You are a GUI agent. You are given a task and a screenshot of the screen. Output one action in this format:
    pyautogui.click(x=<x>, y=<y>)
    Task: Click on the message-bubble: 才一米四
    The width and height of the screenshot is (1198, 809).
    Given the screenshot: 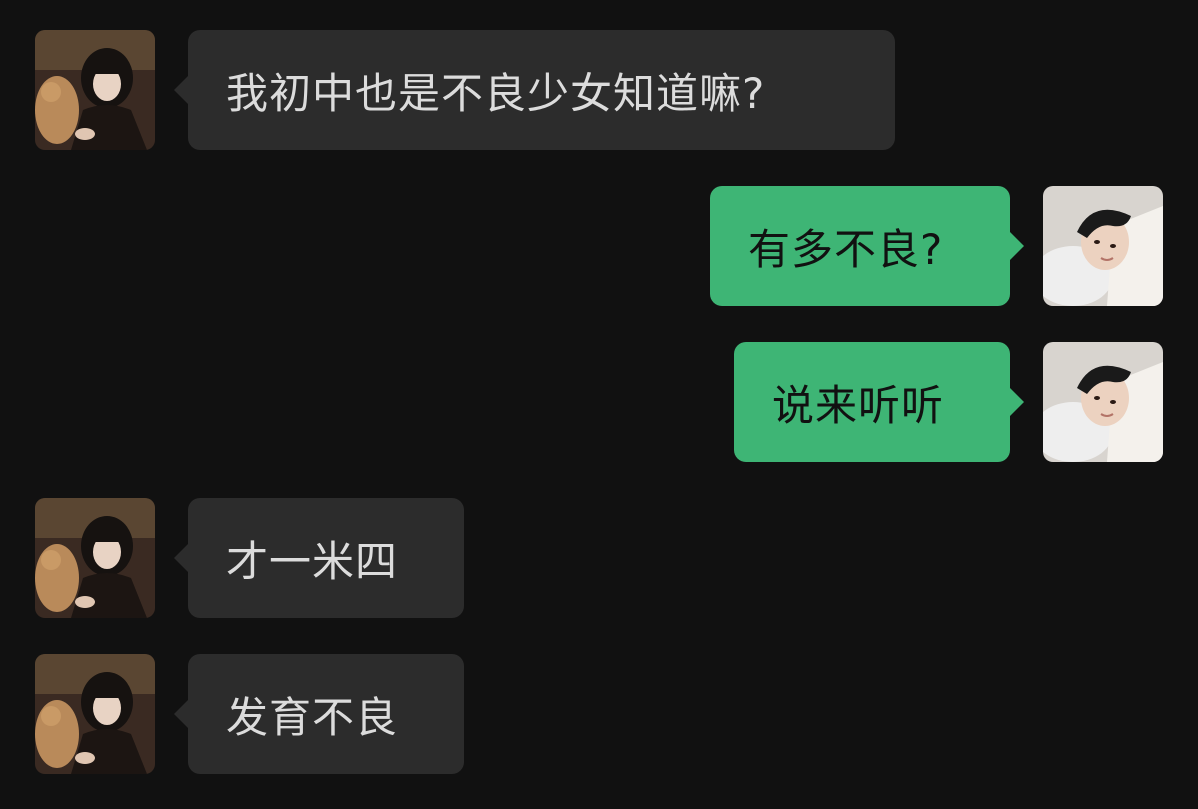 What is the action you would take?
    pyautogui.click(x=319, y=558)
    